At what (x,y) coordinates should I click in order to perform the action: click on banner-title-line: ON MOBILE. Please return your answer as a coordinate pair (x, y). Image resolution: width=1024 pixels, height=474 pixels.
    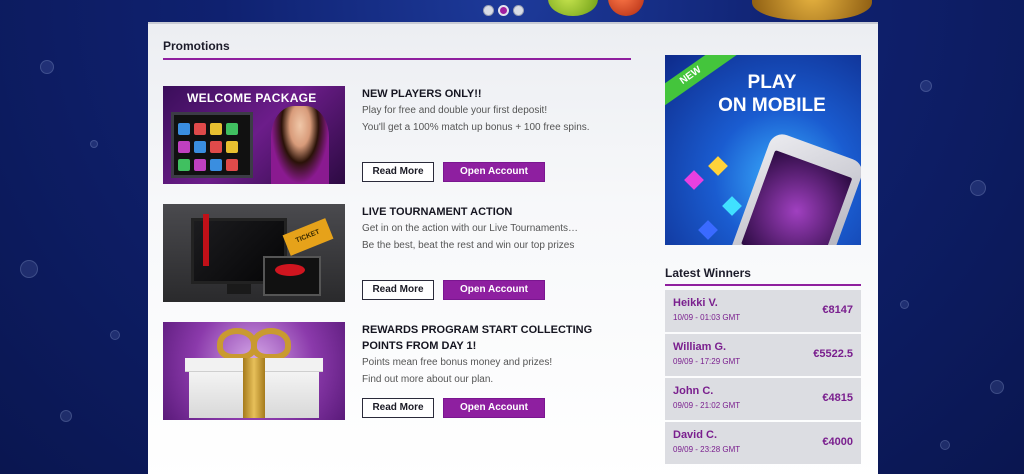
    Looking at the image, I should click on (772, 105).